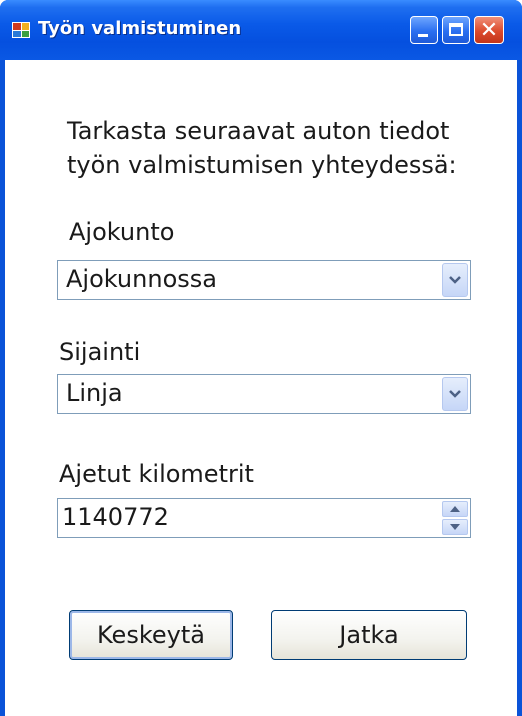  Describe the element at coordinates (262, 165) in the screenshot. I see `instructions-line-2: työn valmistumisen yhteydessä:` at that location.